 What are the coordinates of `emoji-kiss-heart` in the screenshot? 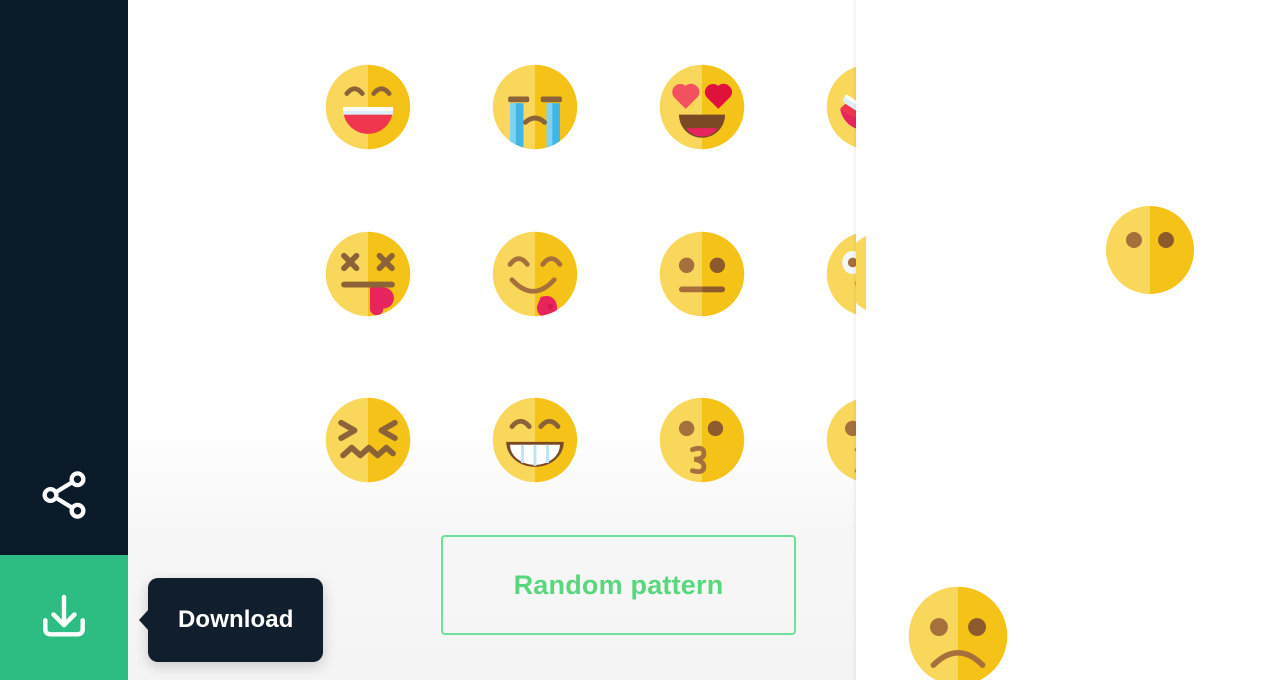 It's located at (838, 440).